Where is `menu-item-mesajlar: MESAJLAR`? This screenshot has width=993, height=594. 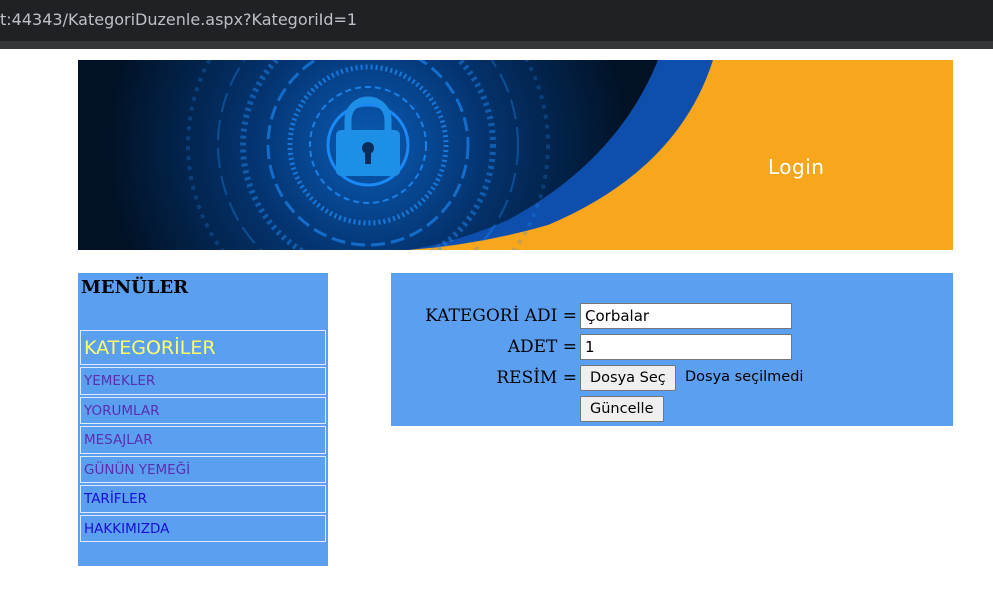
menu-item-mesajlar: MESAJLAR is located at coordinates (203, 440).